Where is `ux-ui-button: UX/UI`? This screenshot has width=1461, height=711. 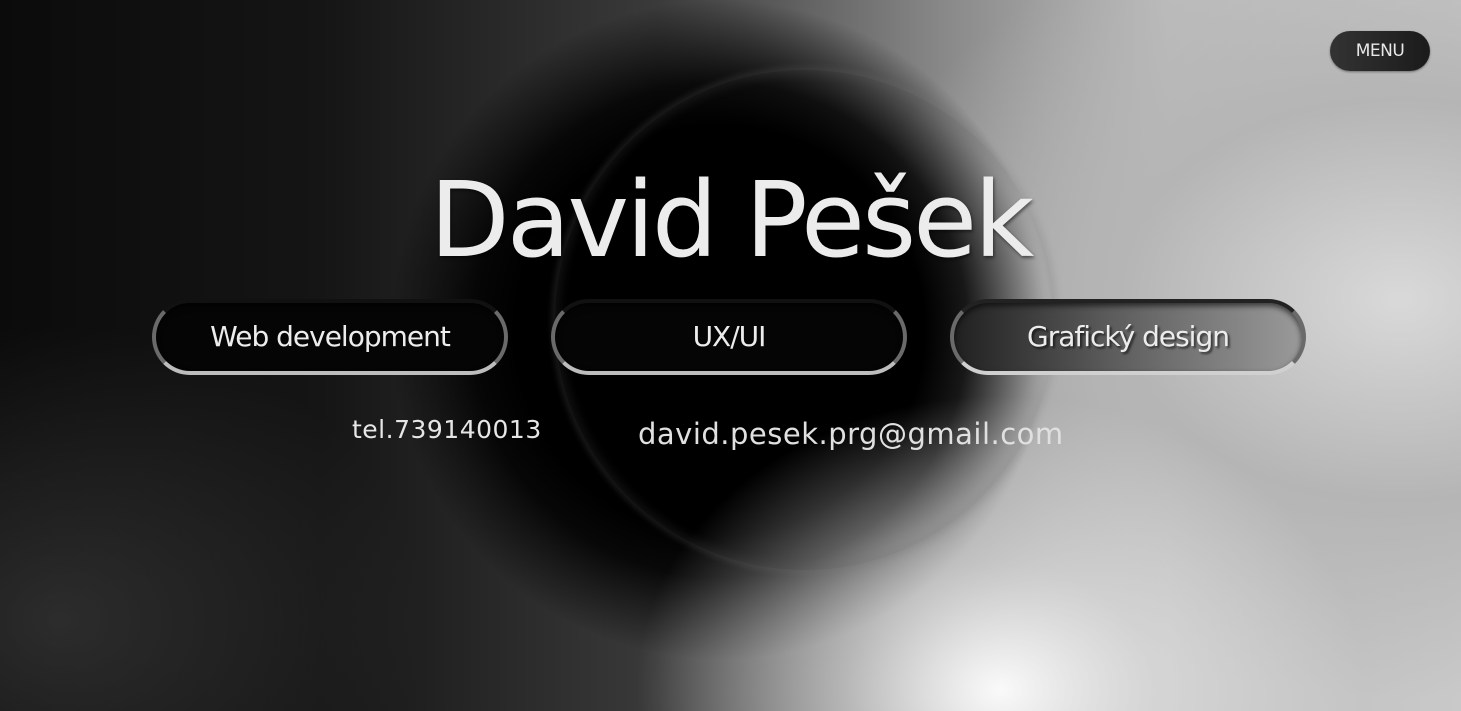
ux-ui-button: UX/UI is located at coordinates (729, 337).